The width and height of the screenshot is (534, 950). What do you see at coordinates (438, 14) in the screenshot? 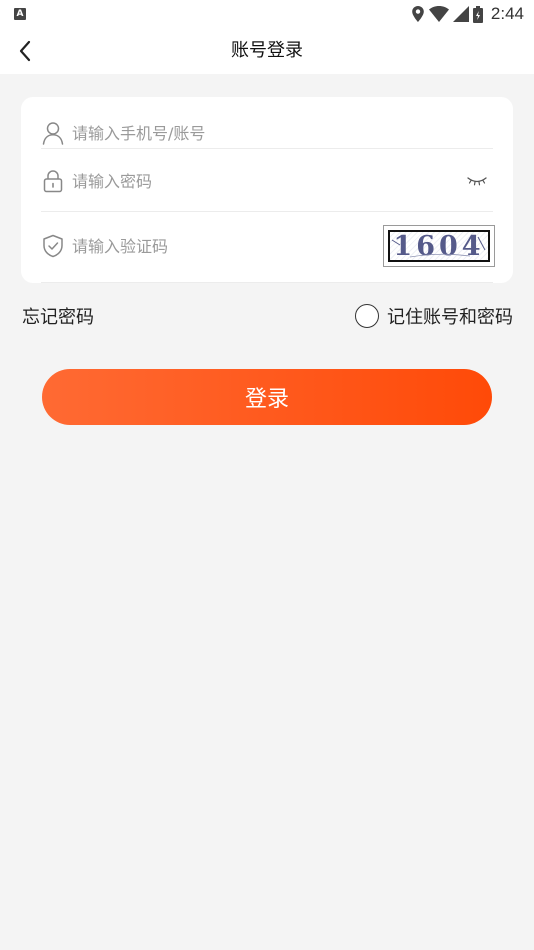
I see `wifi-icon` at bounding box center [438, 14].